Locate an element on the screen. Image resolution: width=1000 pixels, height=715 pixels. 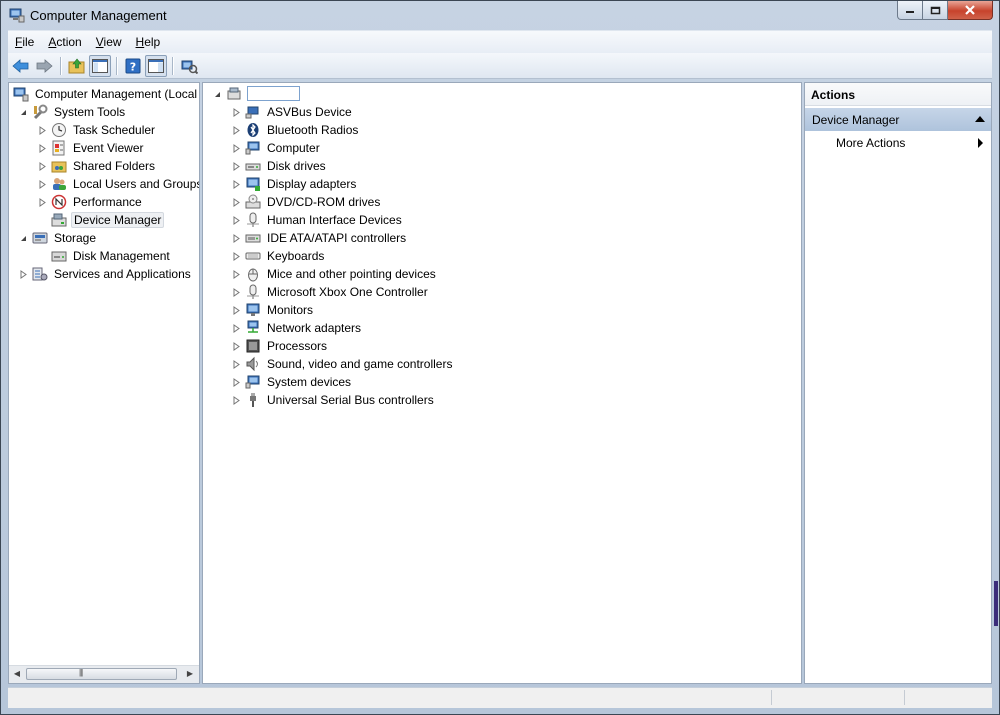
monitor-icon is located at coordinates (253, 309).